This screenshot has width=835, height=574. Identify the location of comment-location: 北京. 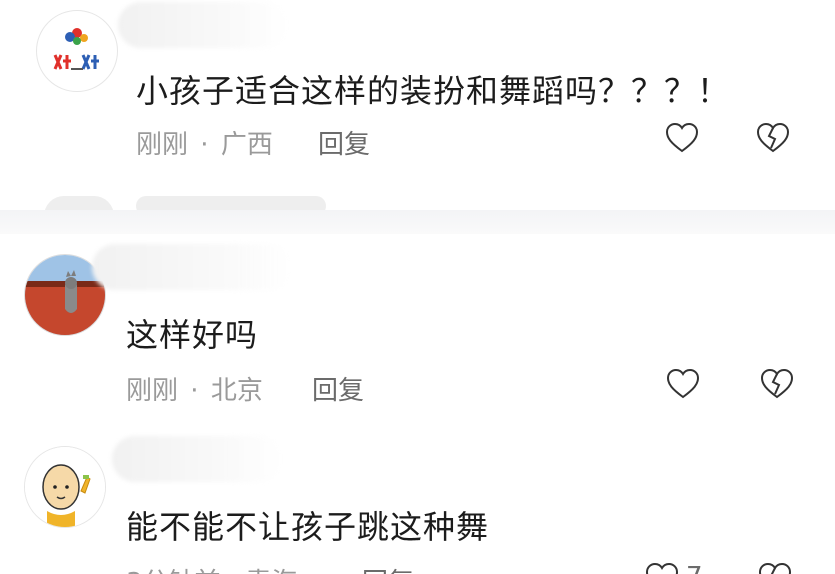
(236, 391).